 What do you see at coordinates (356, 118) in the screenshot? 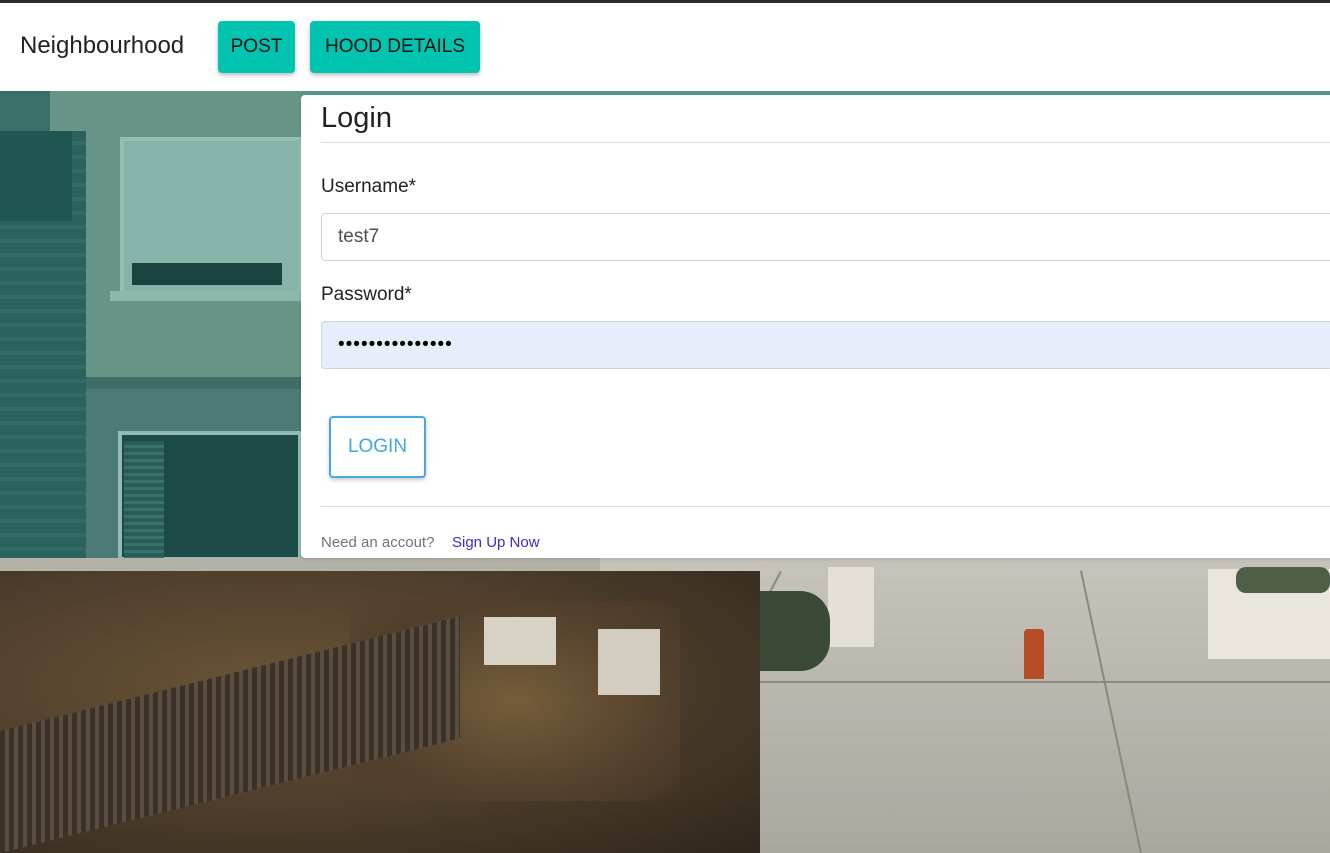
I see `login-title: Login` at bounding box center [356, 118].